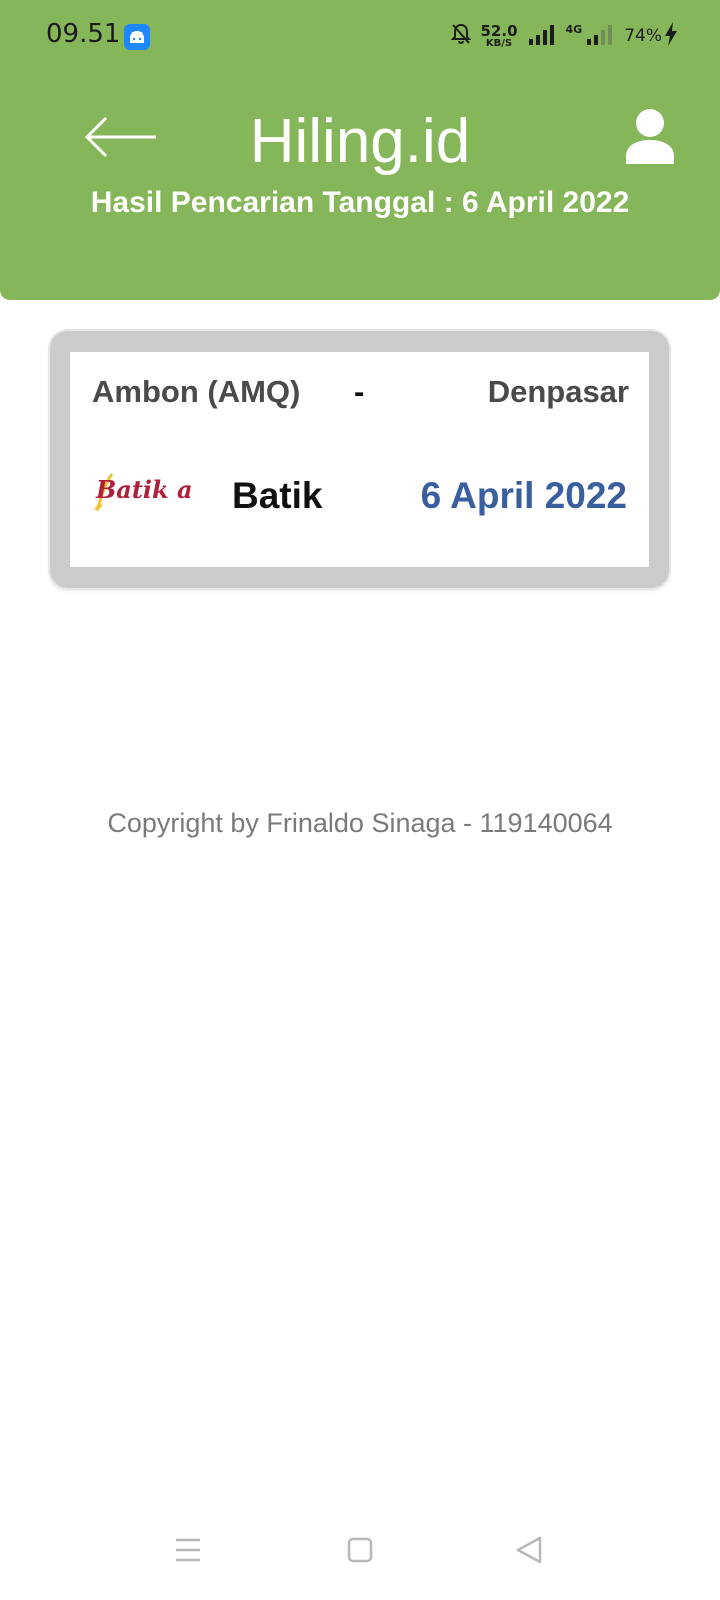  Describe the element at coordinates (83, 34) in the screenshot. I see `status-time: 09.51` at that location.